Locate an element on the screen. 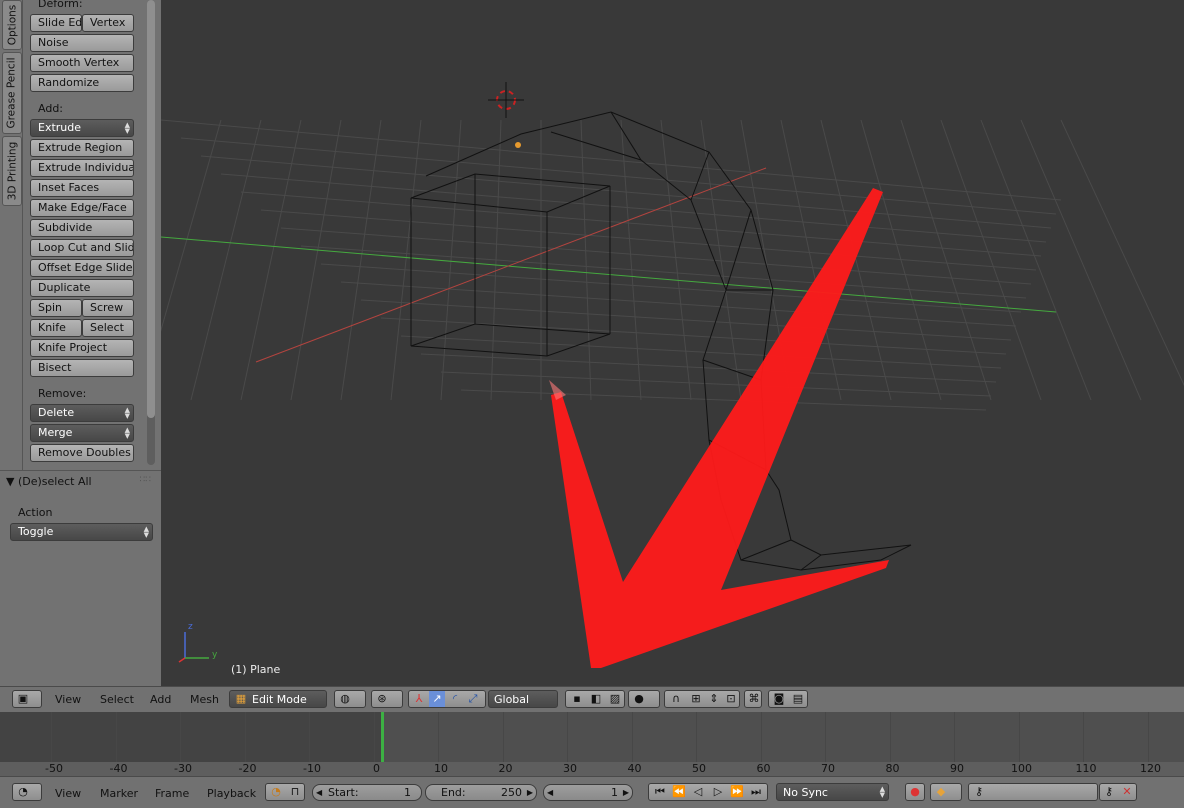 This screenshot has width=1184, height=808. menu-select: Select is located at coordinates (117, 699).